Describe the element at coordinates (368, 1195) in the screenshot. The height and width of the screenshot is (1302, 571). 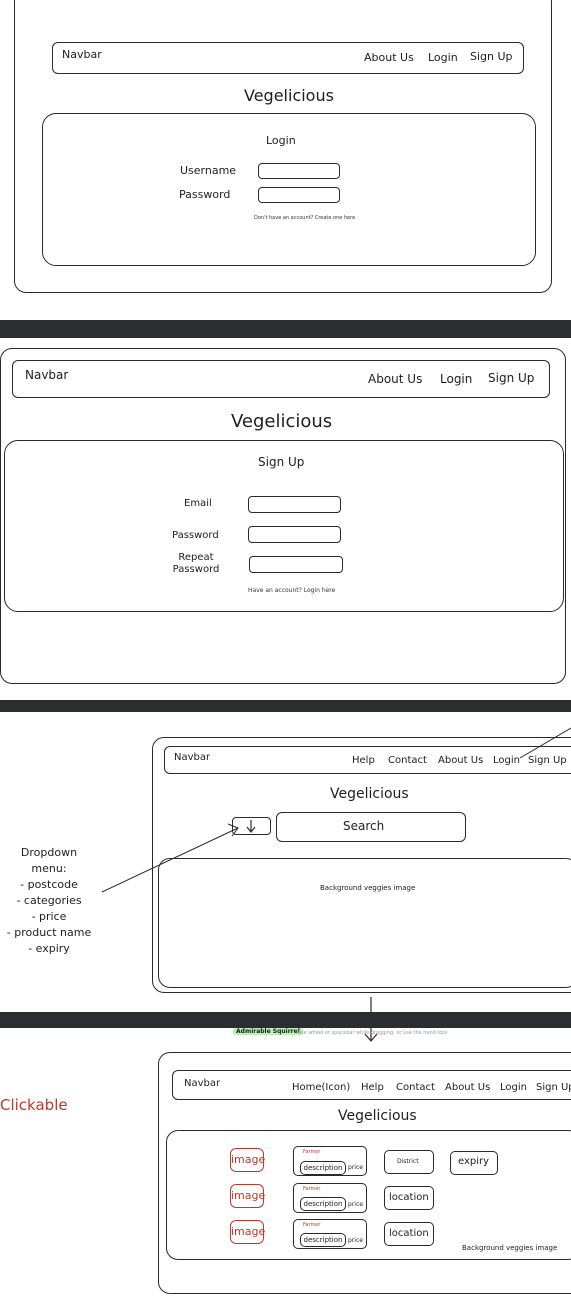
I see `results-panel` at that location.